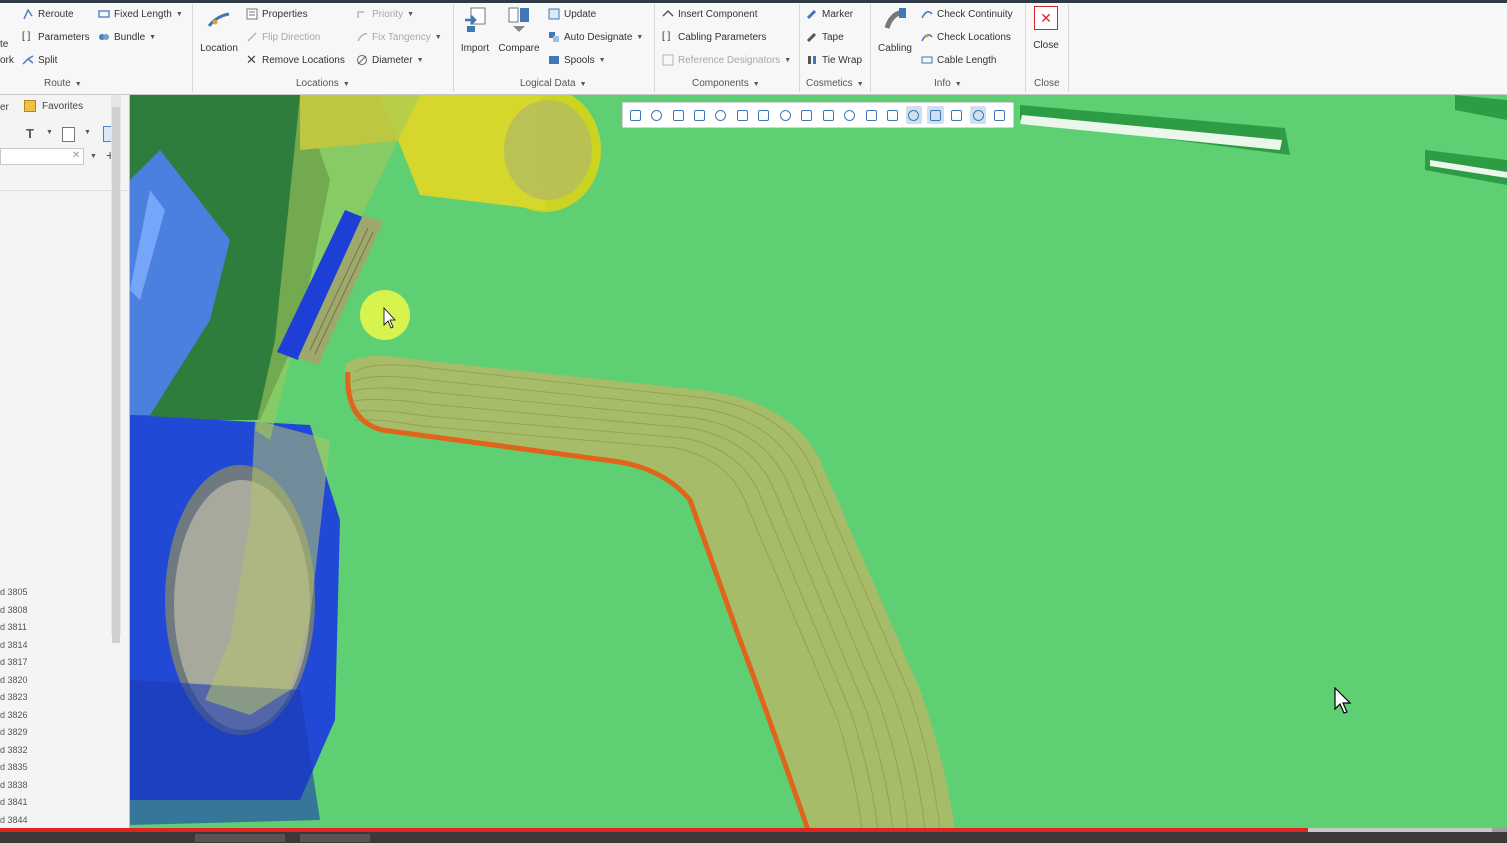 This screenshot has height=843, width=1507. Describe the element at coordinates (957, 115) in the screenshot. I see `tangent-display-icon` at that location.